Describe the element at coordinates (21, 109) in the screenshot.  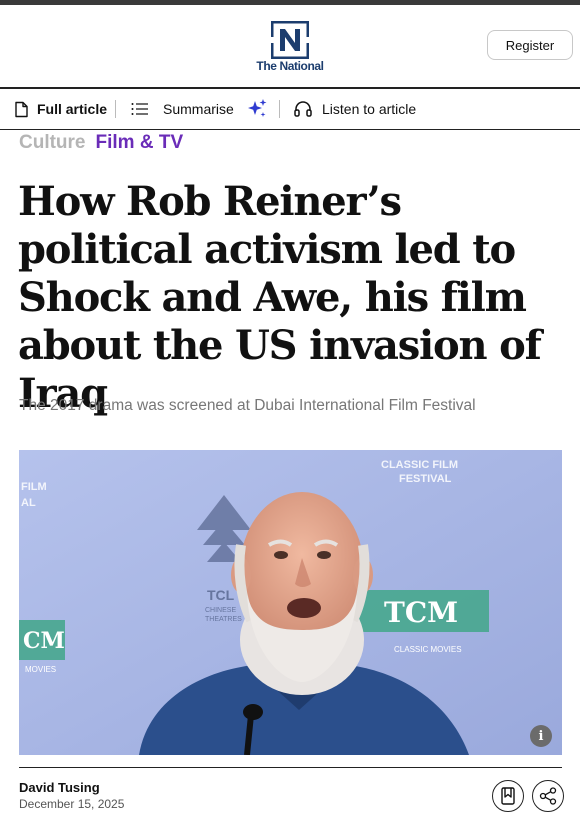
I see `document-icon` at that location.